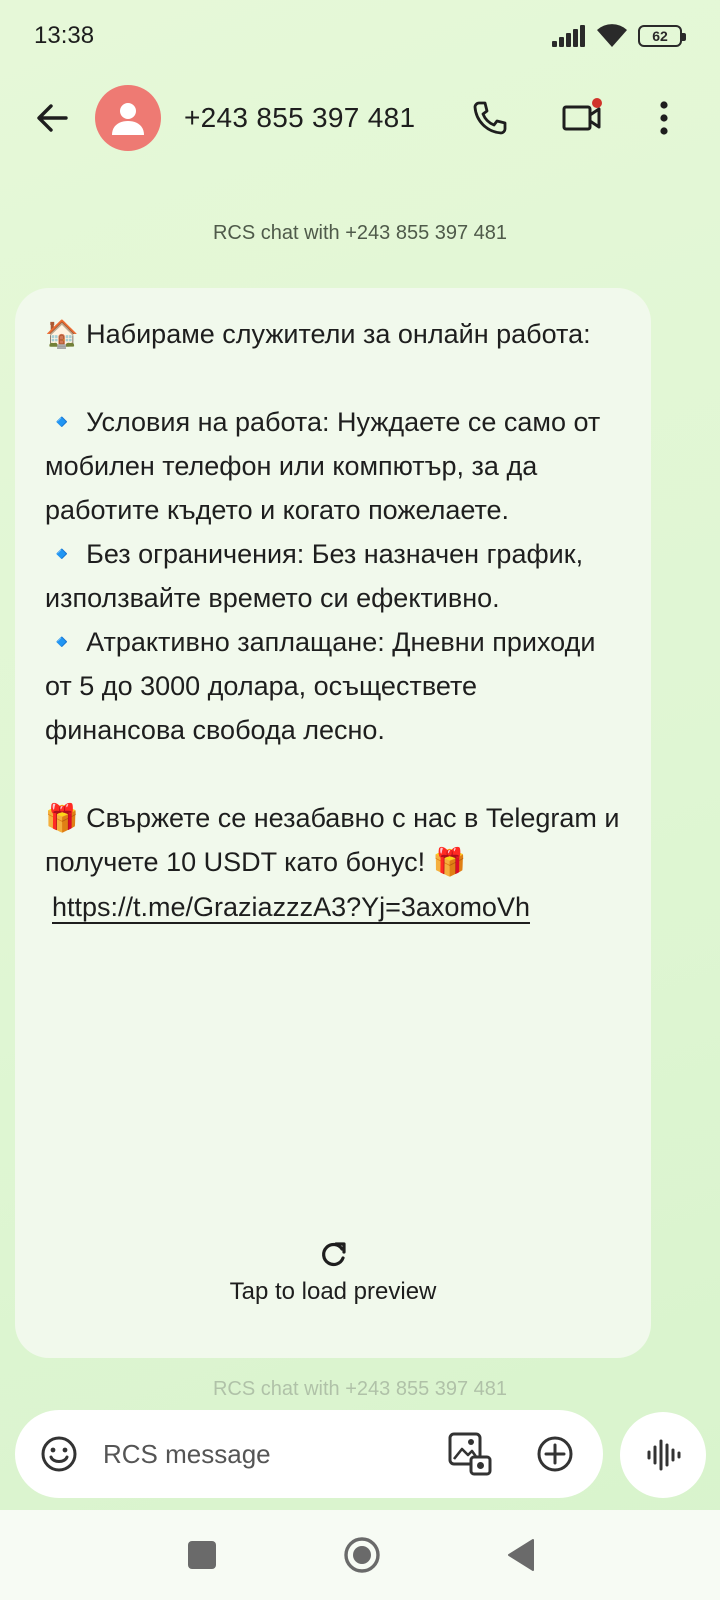 This screenshot has height=1600, width=720. I want to click on voice-message-button, so click(663, 1455).